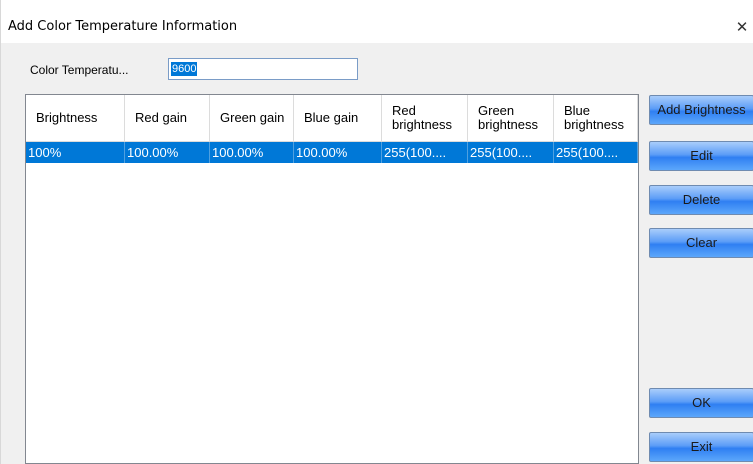 Image resolution: width=753 pixels, height=464 pixels. What do you see at coordinates (75, 152) in the screenshot?
I see `table-cell: 100%` at bounding box center [75, 152].